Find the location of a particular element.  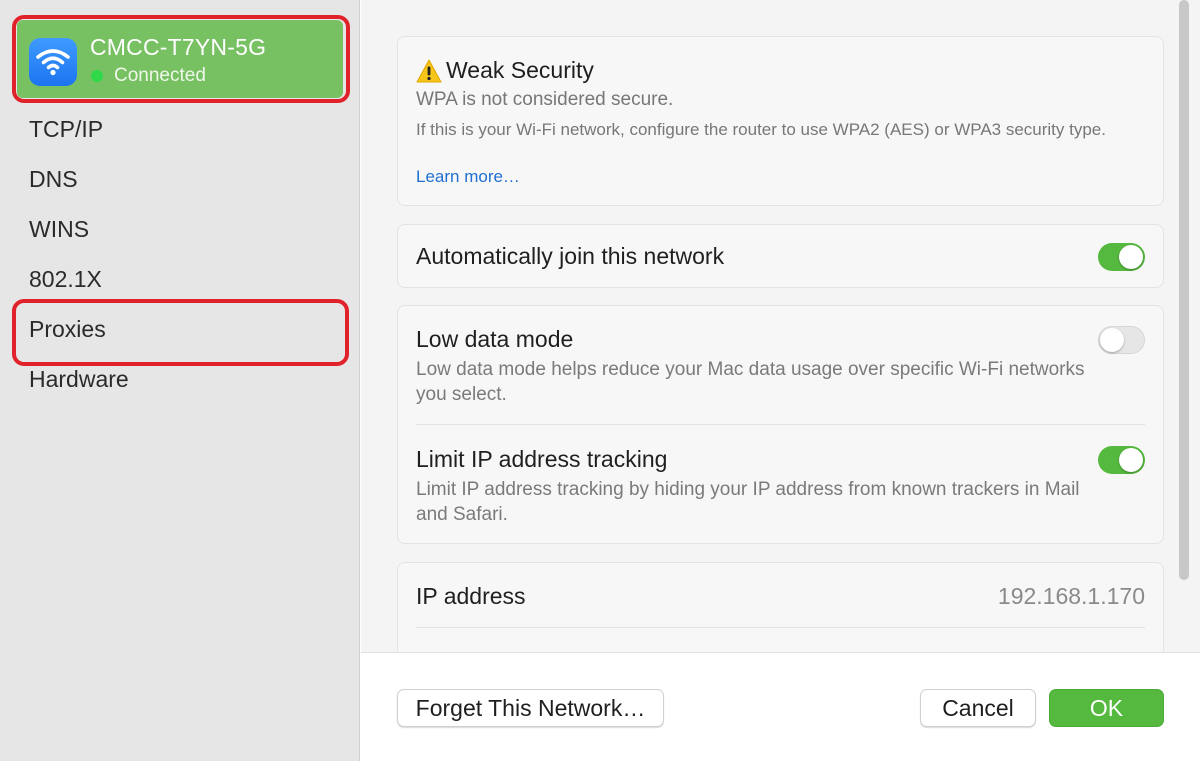

auto-join-label: Automatically join this network is located at coordinates (570, 256).